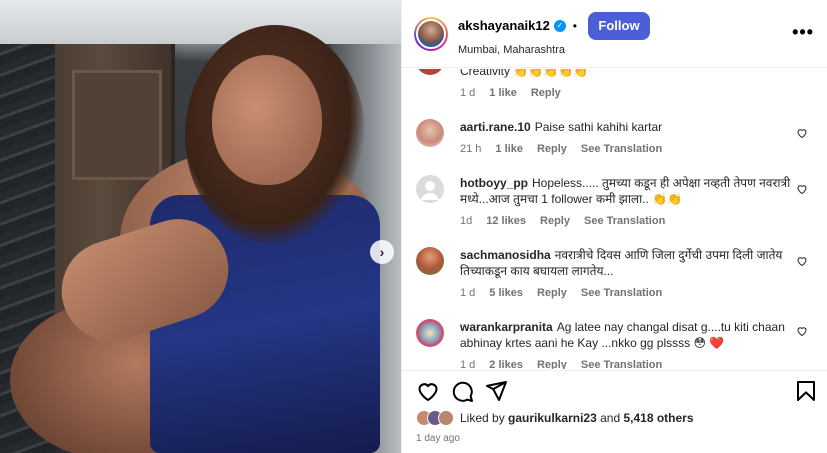 The height and width of the screenshot is (453, 827). Describe the element at coordinates (267, 120) in the screenshot. I see `image-figure-face` at that location.